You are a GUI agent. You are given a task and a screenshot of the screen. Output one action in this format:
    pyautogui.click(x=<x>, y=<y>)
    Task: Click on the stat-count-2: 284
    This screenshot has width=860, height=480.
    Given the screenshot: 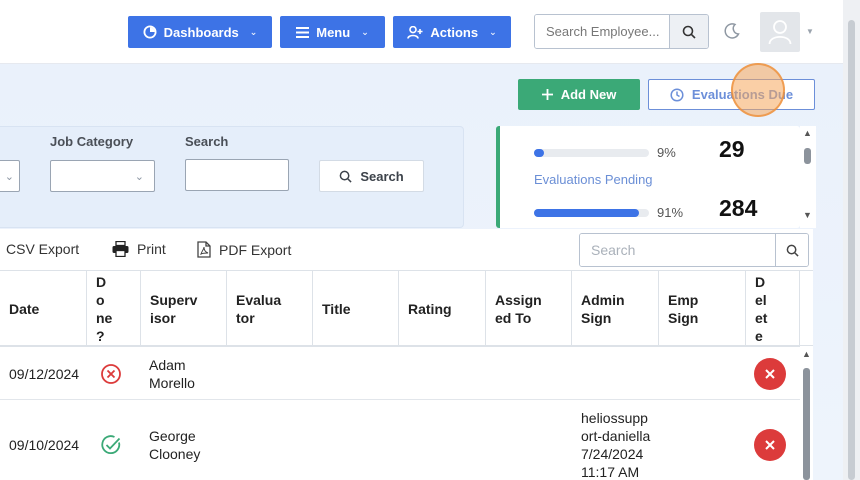 What is the action you would take?
    pyautogui.click(x=738, y=208)
    